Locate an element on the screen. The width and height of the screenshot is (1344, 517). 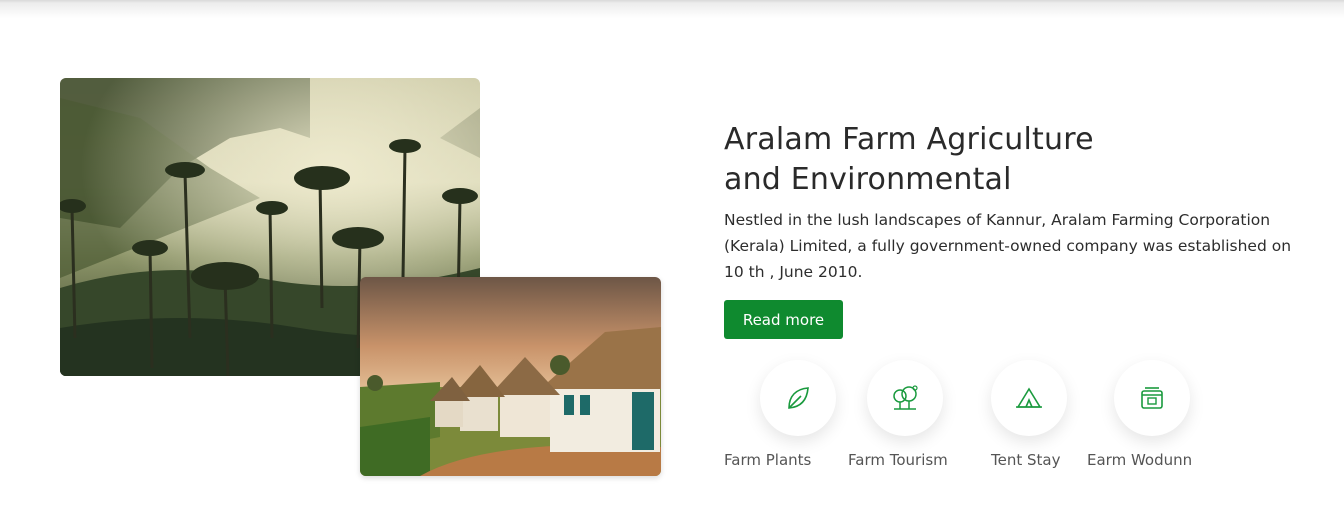
feature-label: Farm Tourism is located at coordinates (898, 460).